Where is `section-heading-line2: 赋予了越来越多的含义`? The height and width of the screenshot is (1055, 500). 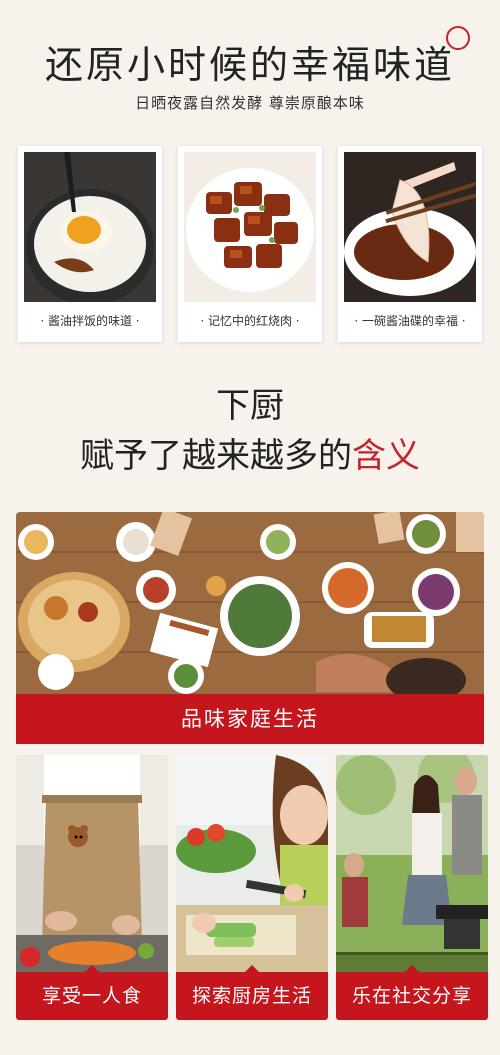 section-heading-line2: 赋予了越来越多的含义 is located at coordinates (250, 452).